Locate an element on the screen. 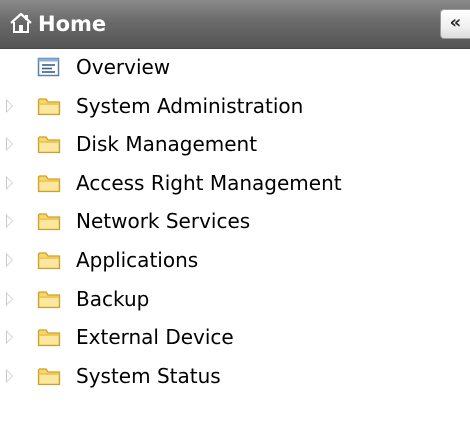 This screenshot has height=441, width=470. tree-item-label: Backup is located at coordinates (113, 298).